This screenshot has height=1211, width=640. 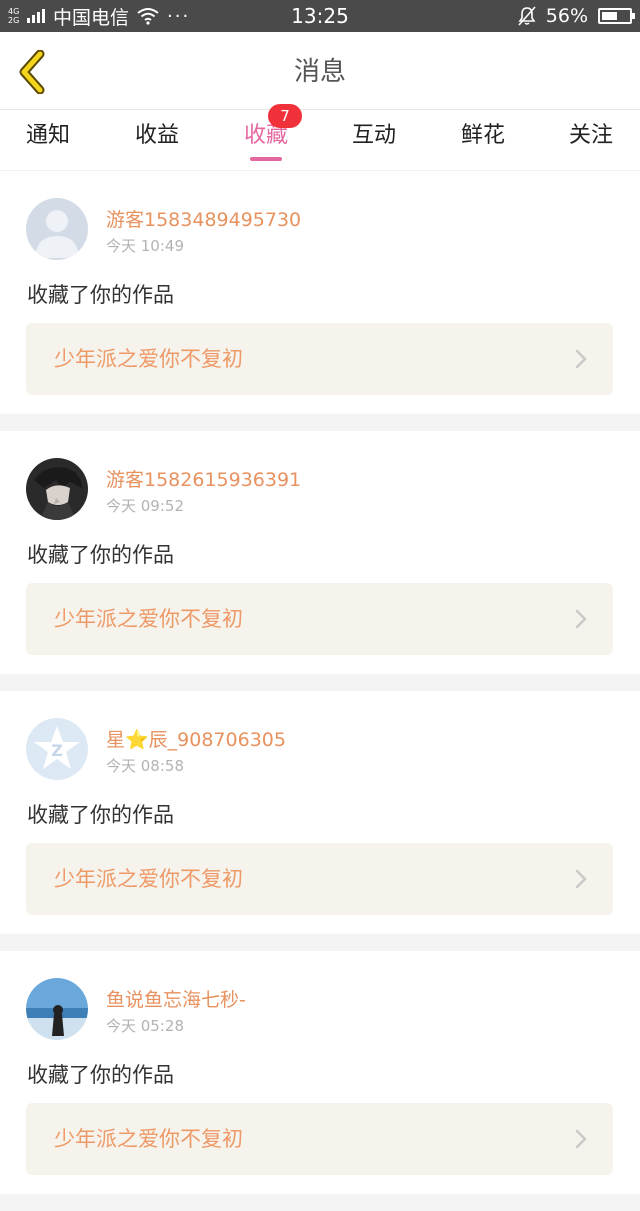 I want to click on anime-avatar-icon, so click(x=57, y=489).